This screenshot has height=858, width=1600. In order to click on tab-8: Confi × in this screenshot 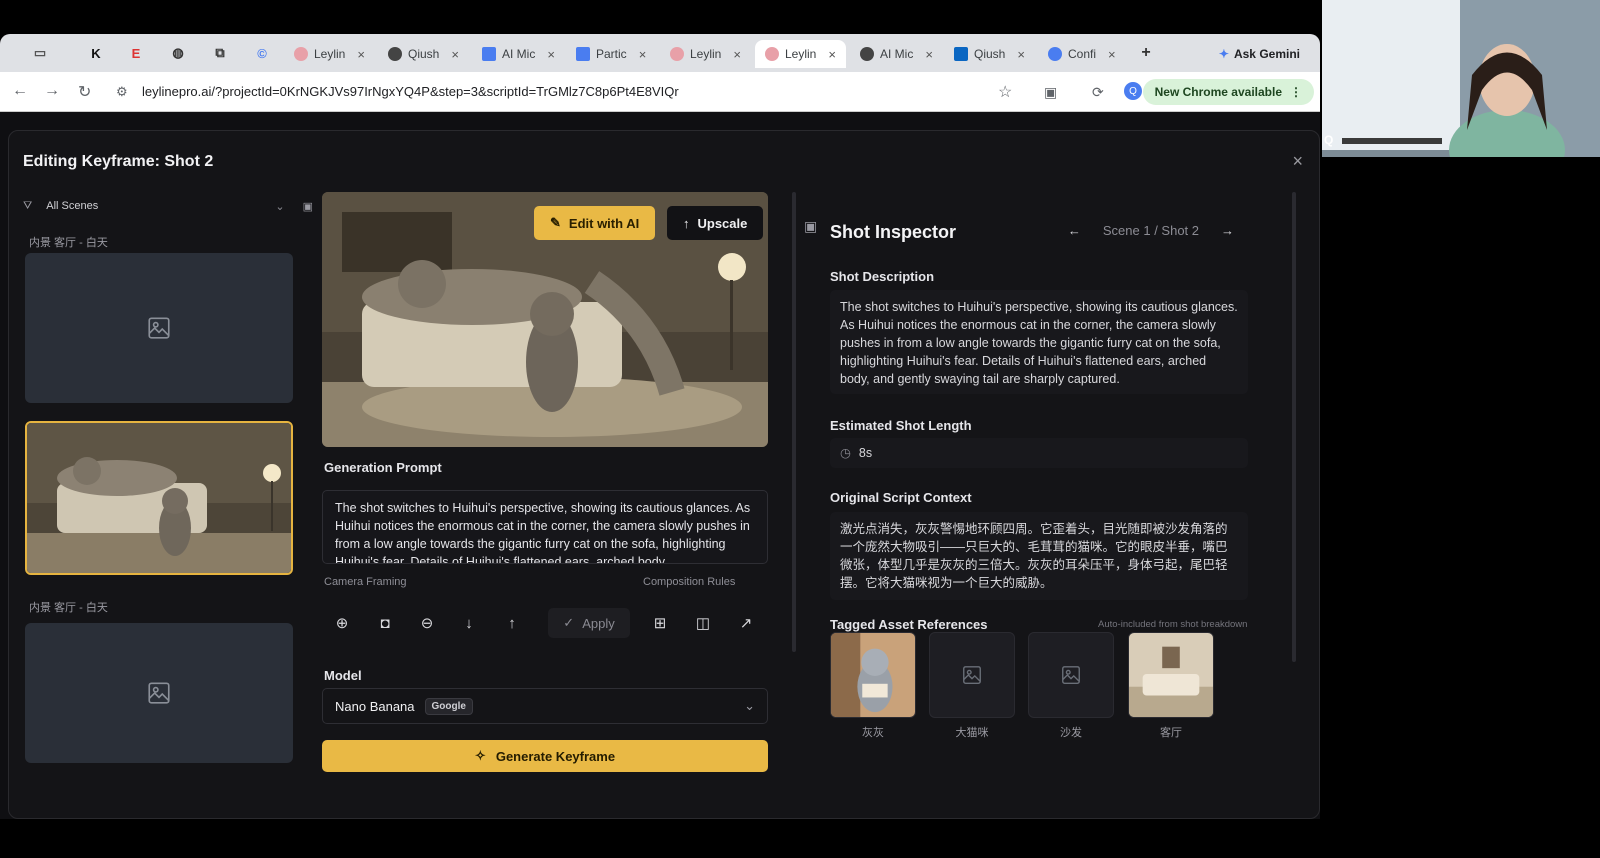, I will do `click(1082, 54)`.